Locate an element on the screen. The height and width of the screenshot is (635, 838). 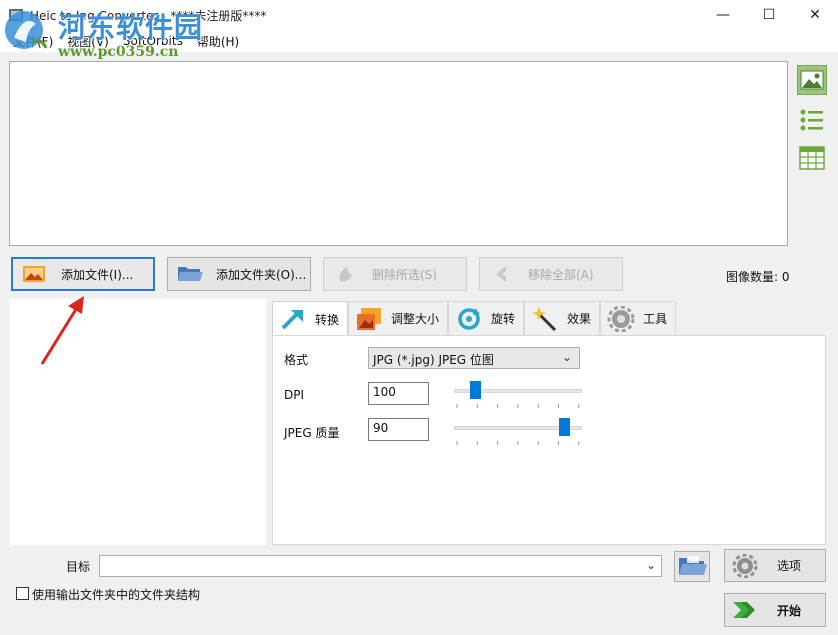
resize-icon is located at coordinates (369, 318).